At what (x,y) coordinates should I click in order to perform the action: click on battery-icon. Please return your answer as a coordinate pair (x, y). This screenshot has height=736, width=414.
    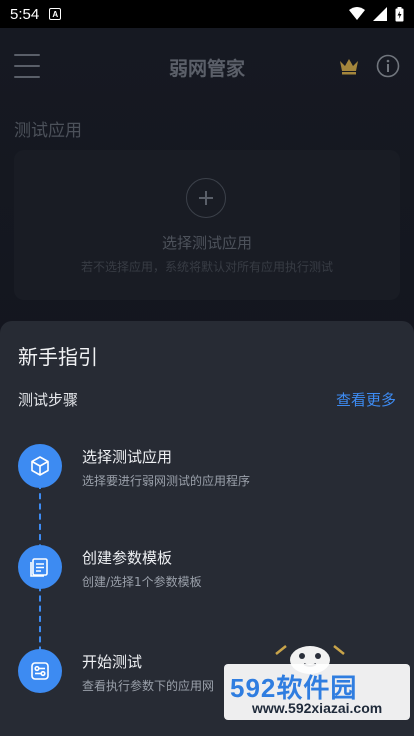
    Looking at the image, I should click on (399, 13).